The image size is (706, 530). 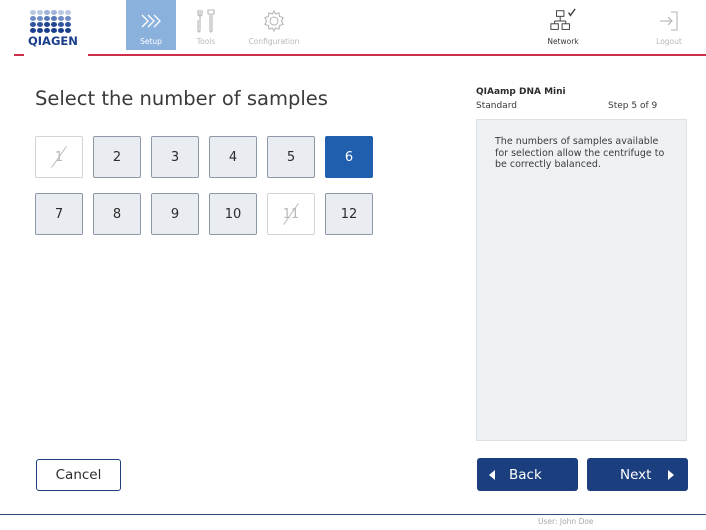 What do you see at coordinates (53, 41) in the screenshot?
I see `logo-text: QIAGEN` at bounding box center [53, 41].